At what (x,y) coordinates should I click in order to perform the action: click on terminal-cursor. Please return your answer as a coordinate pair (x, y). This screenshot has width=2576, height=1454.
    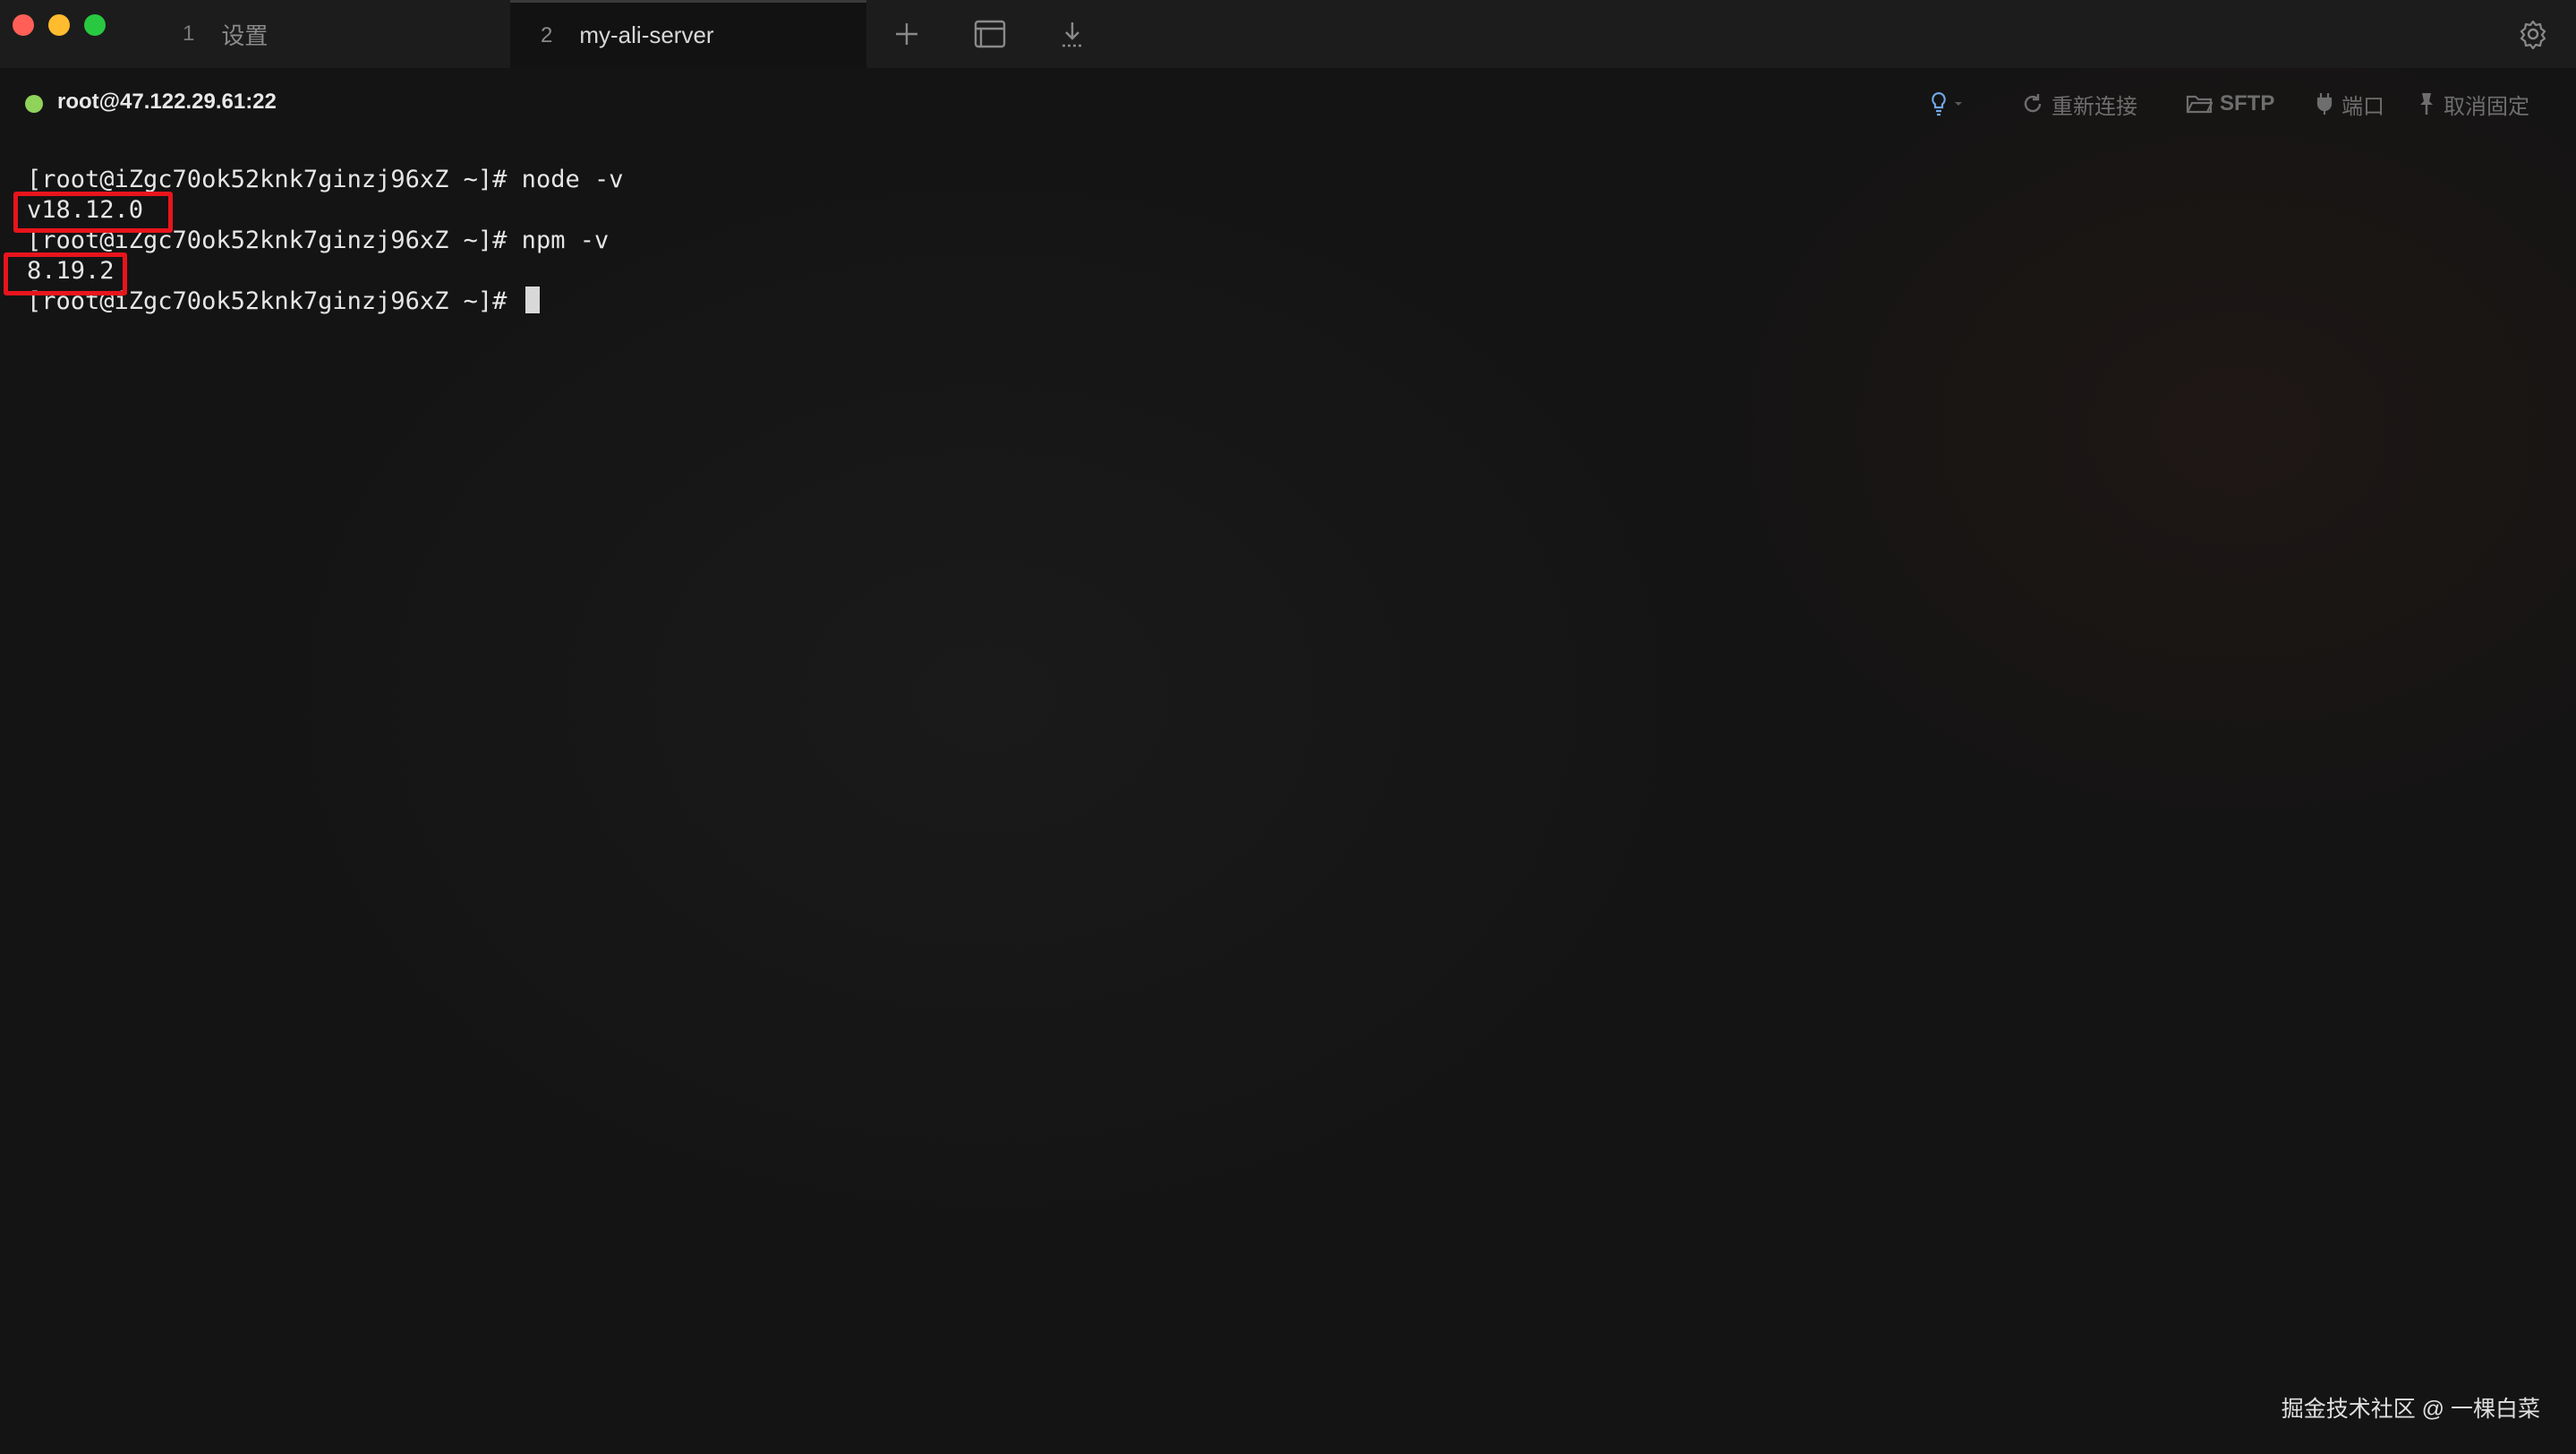
    Looking at the image, I should click on (532, 300).